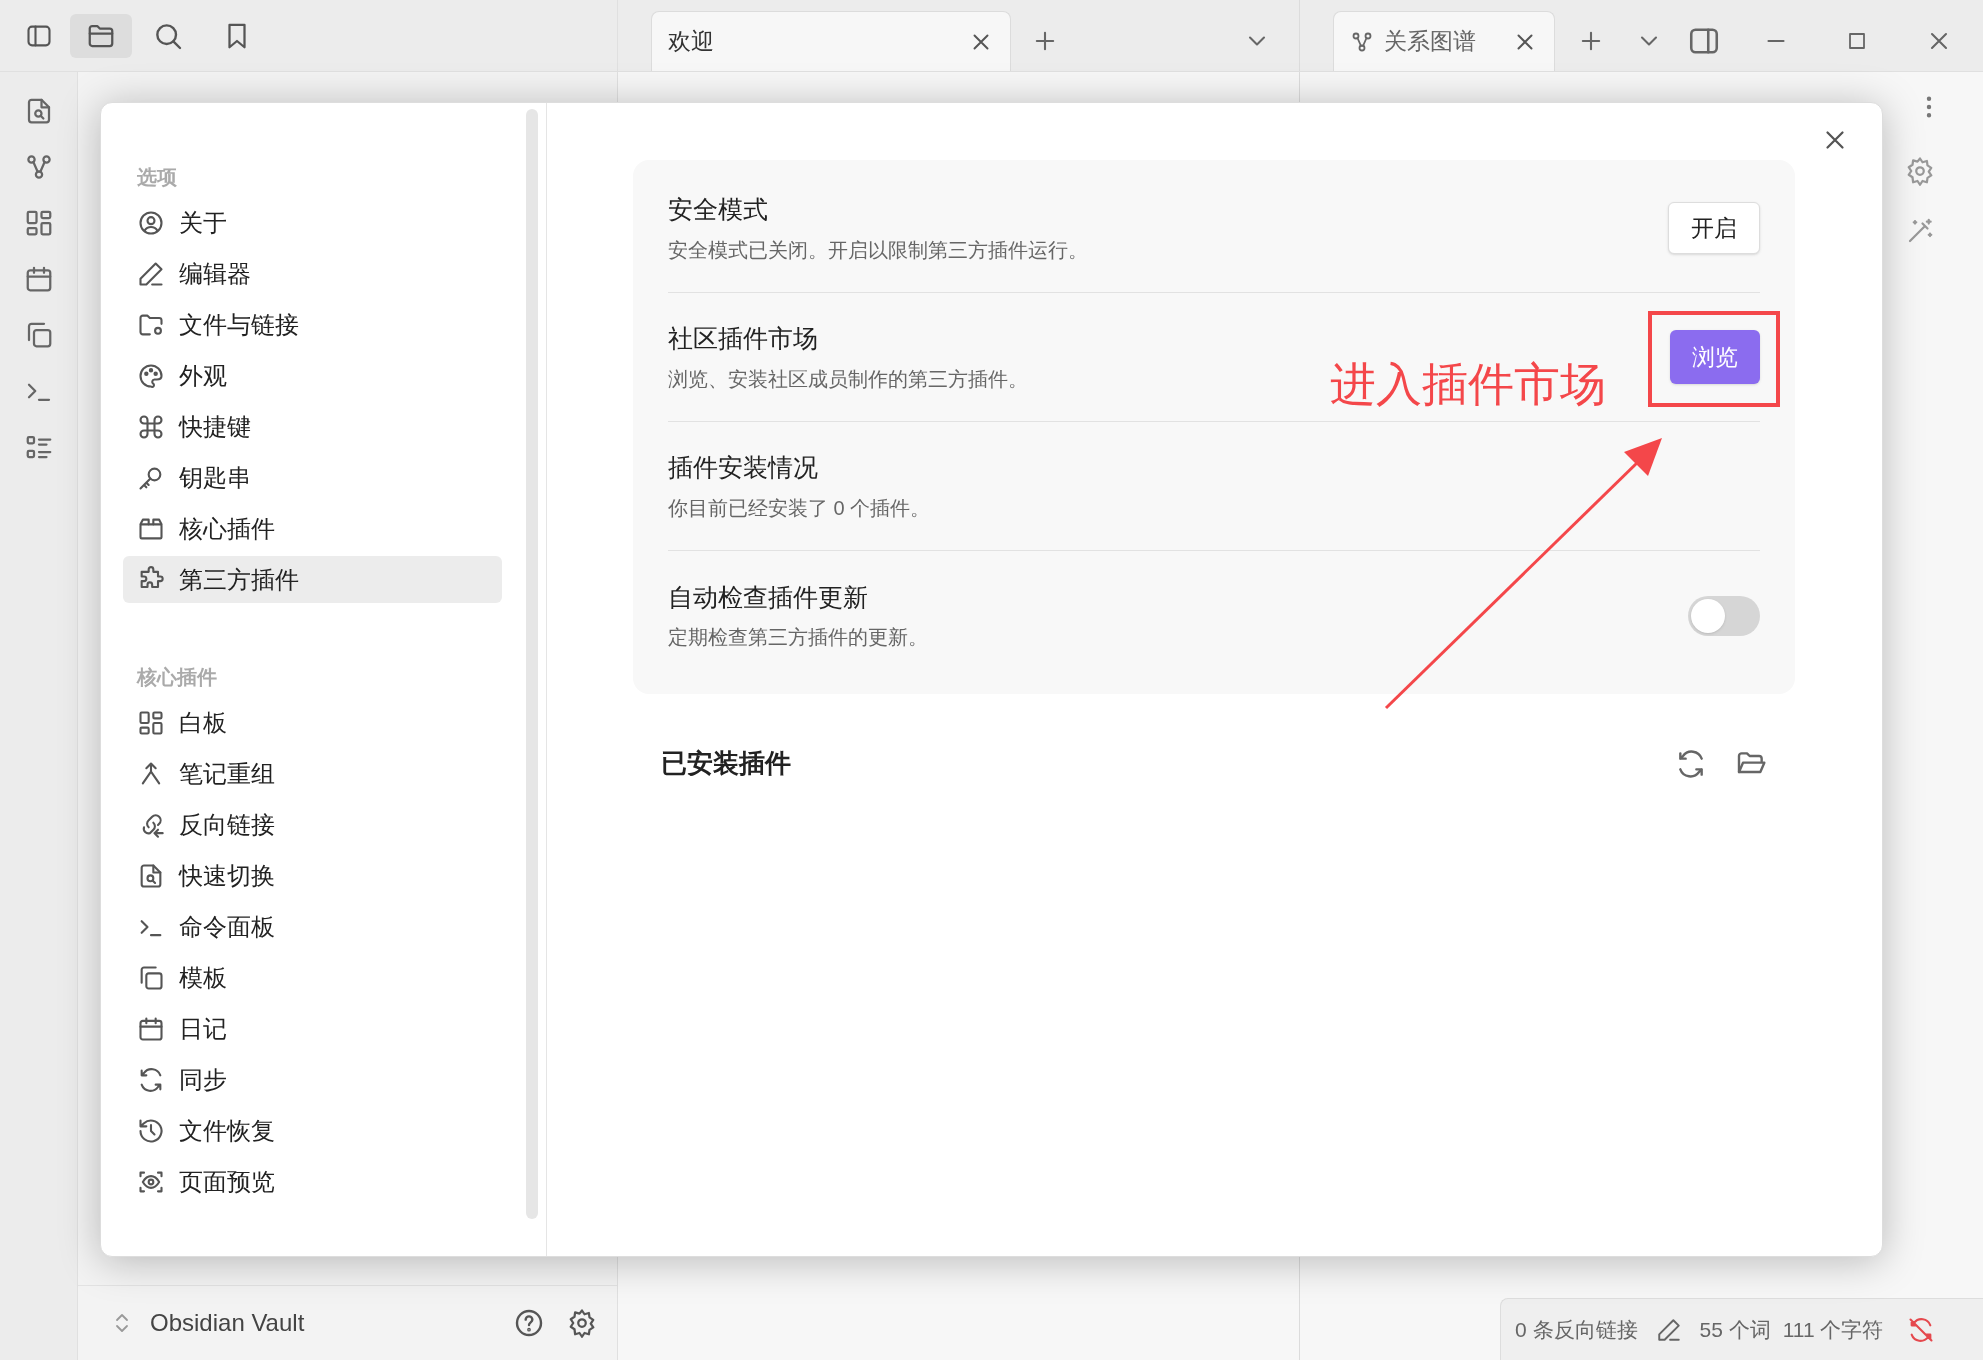 This screenshot has width=1983, height=1360. Describe the element at coordinates (151, 1130) in the screenshot. I see `history-icon` at that location.